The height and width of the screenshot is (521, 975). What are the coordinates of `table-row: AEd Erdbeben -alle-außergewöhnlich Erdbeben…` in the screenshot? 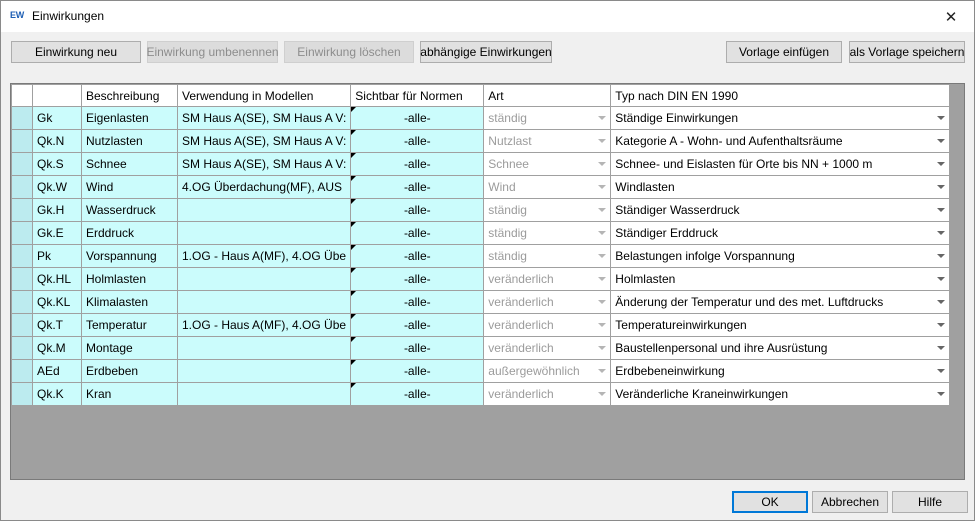 It's located at (481, 371).